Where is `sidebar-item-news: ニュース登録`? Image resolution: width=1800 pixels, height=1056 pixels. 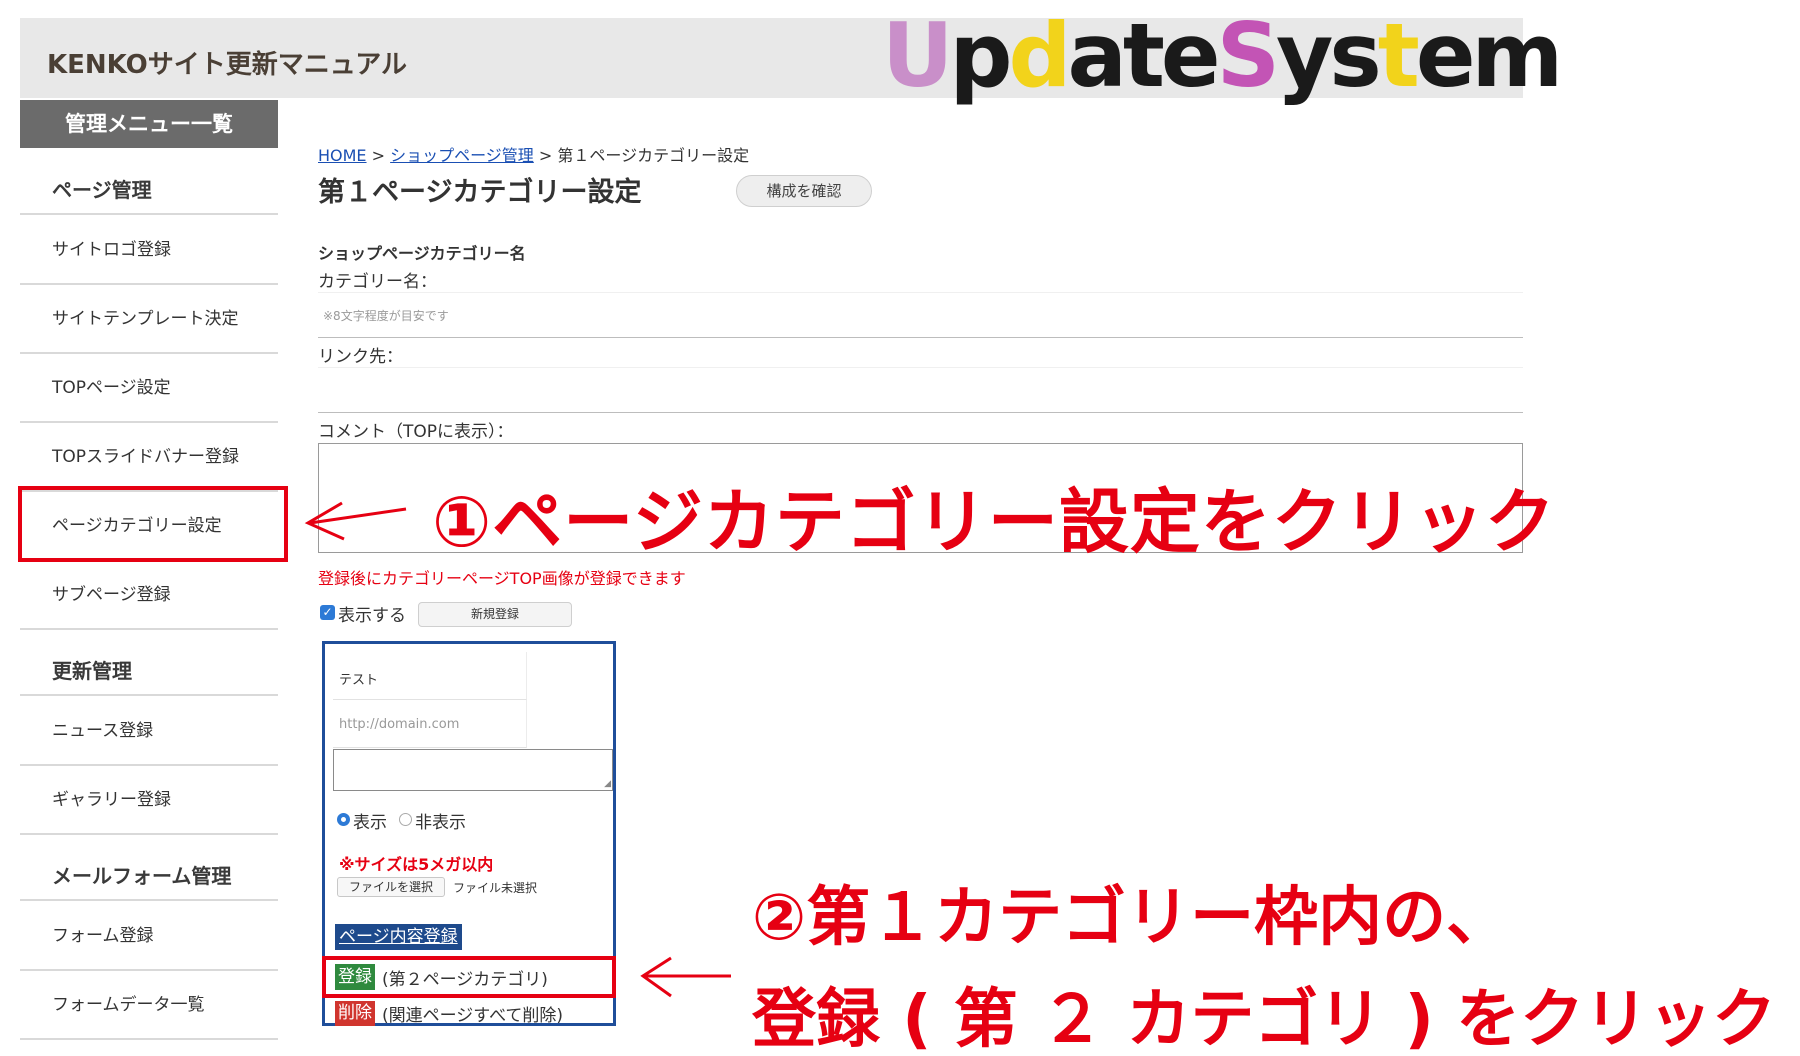 sidebar-item-news: ニュース登録 is located at coordinates (149, 732).